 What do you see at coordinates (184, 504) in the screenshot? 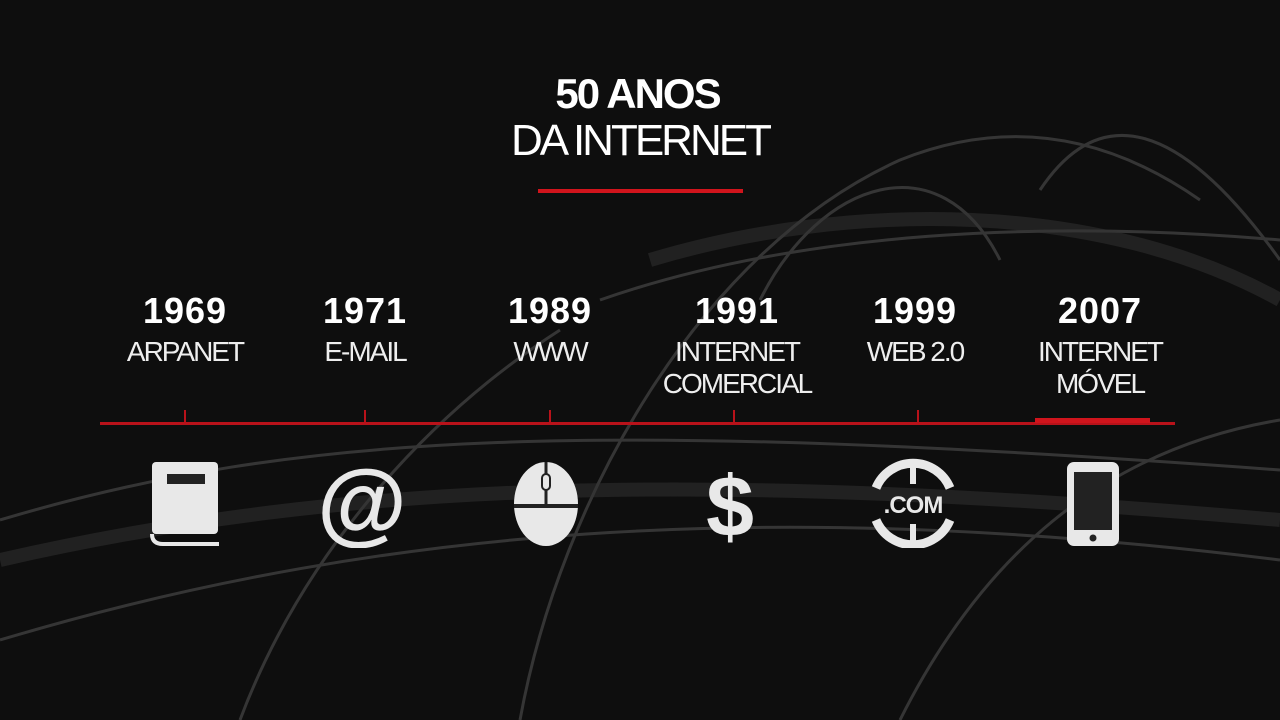
I see `book-icon` at bounding box center [184, 504].